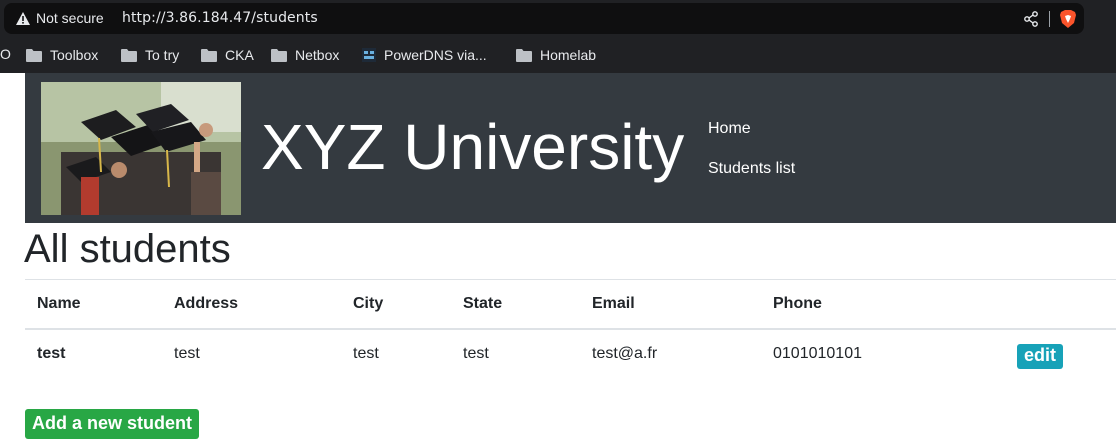 The image size is (1116, 439). I want to click on warning-icon, so click(23, 18).